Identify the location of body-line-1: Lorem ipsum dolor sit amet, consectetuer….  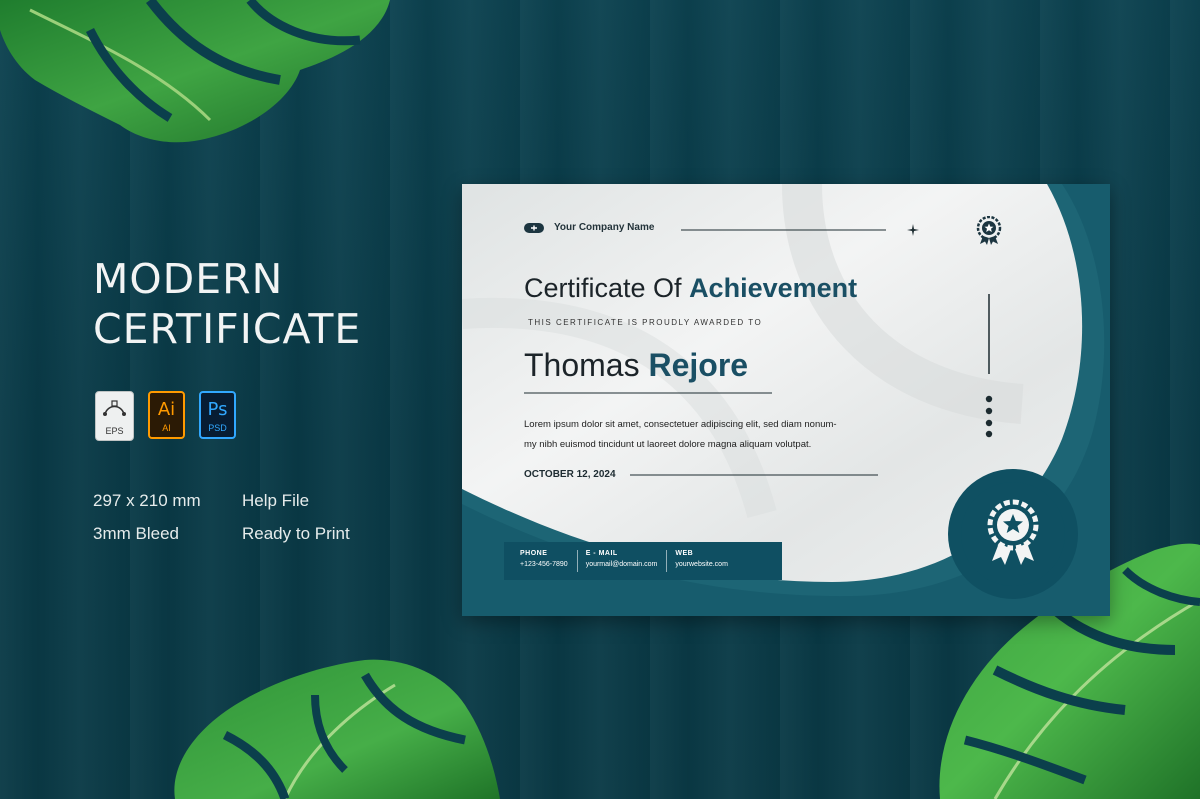
(680, 424).